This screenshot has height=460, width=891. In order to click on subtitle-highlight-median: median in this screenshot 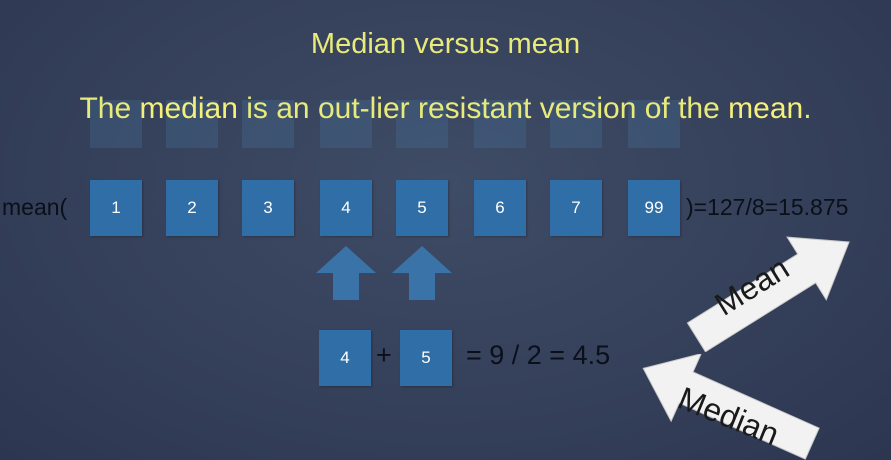, I will do `click(188, 108)`.